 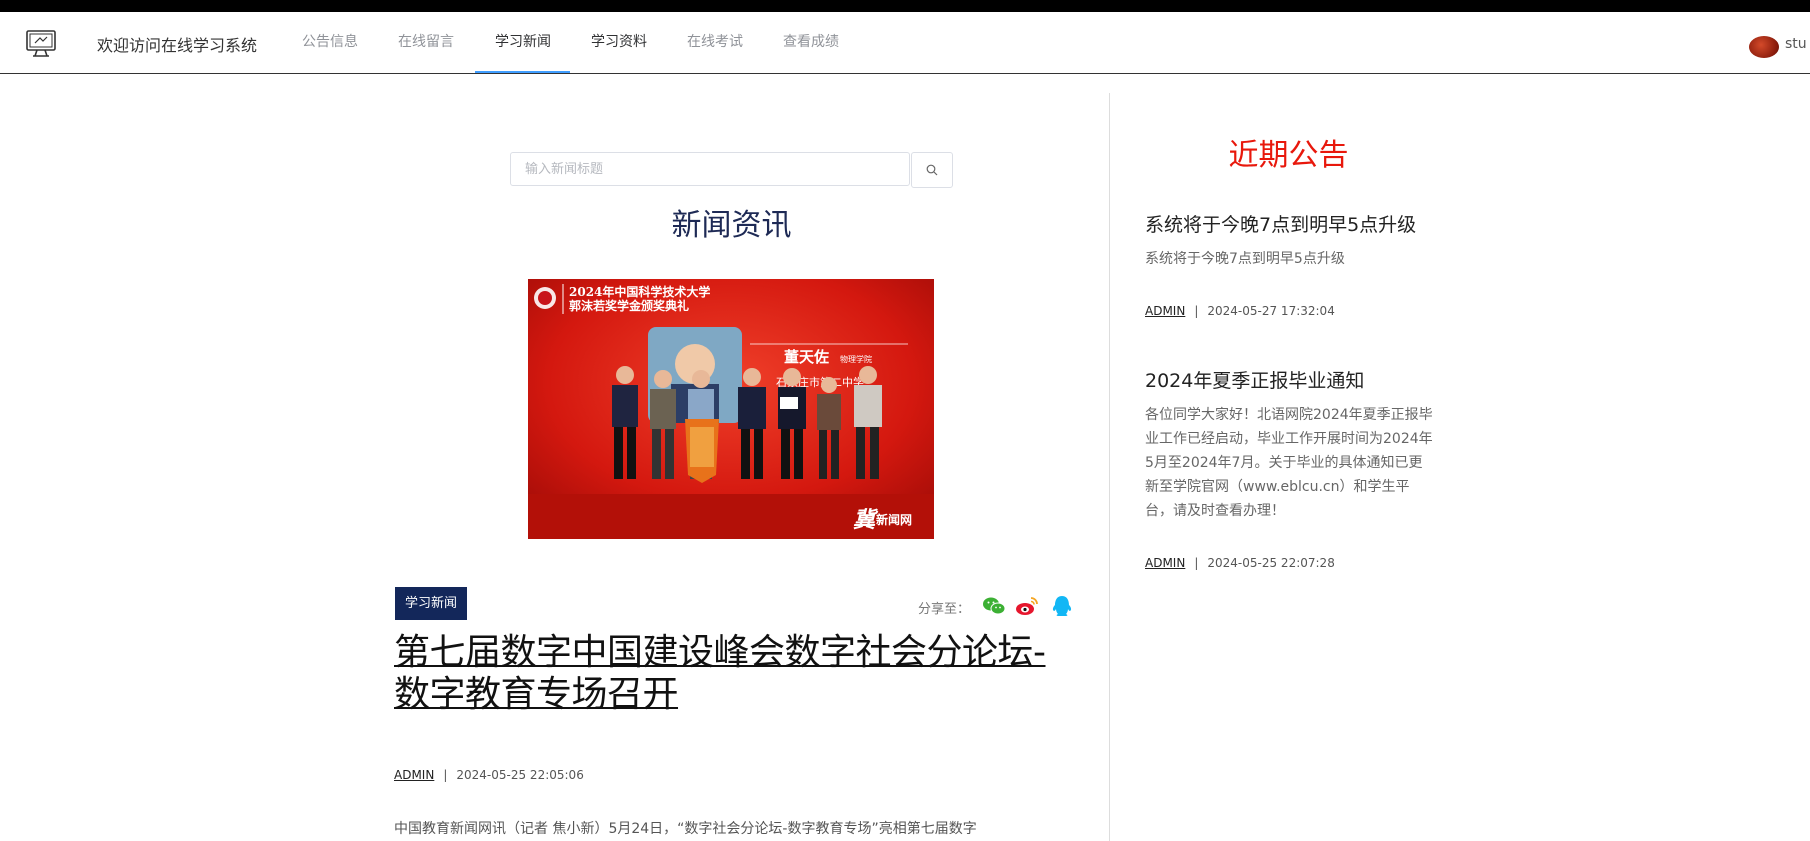 I want to click on monitor-logo-icon, so click(x=41, y=44).